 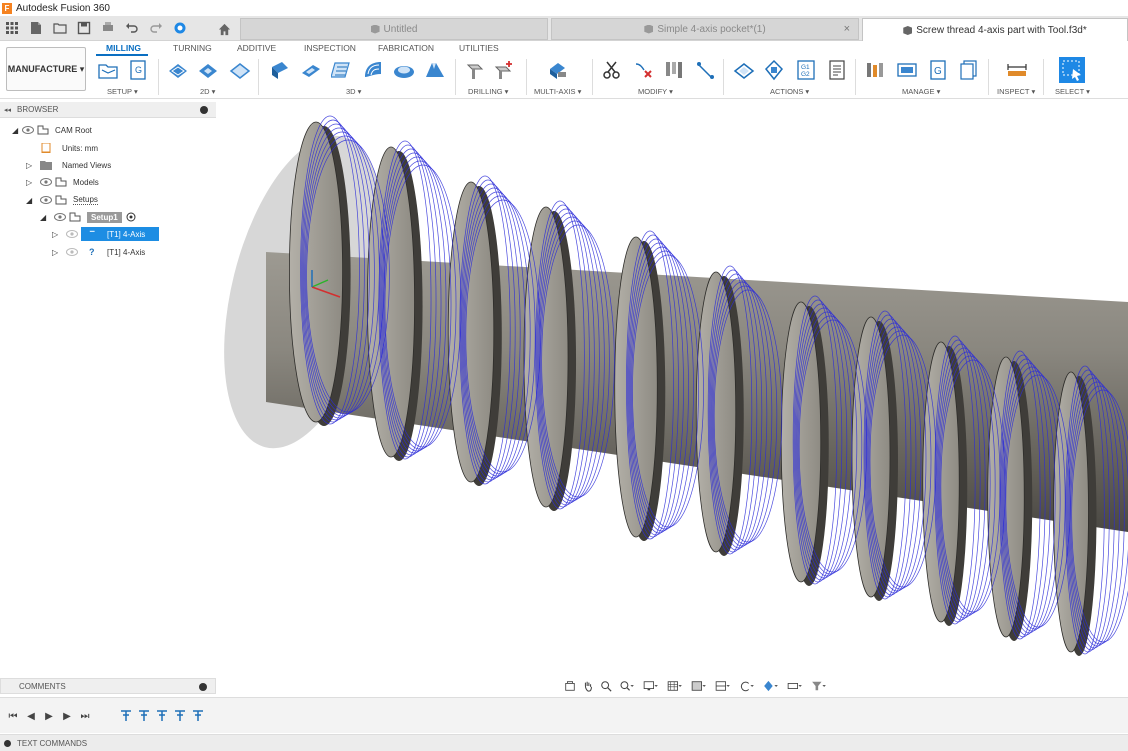 What do you see at coordinates (52, 130) in the screenshot?
I see `tree-item-cam-root: ◢ CAM Root` at bounding box center [52, 130].